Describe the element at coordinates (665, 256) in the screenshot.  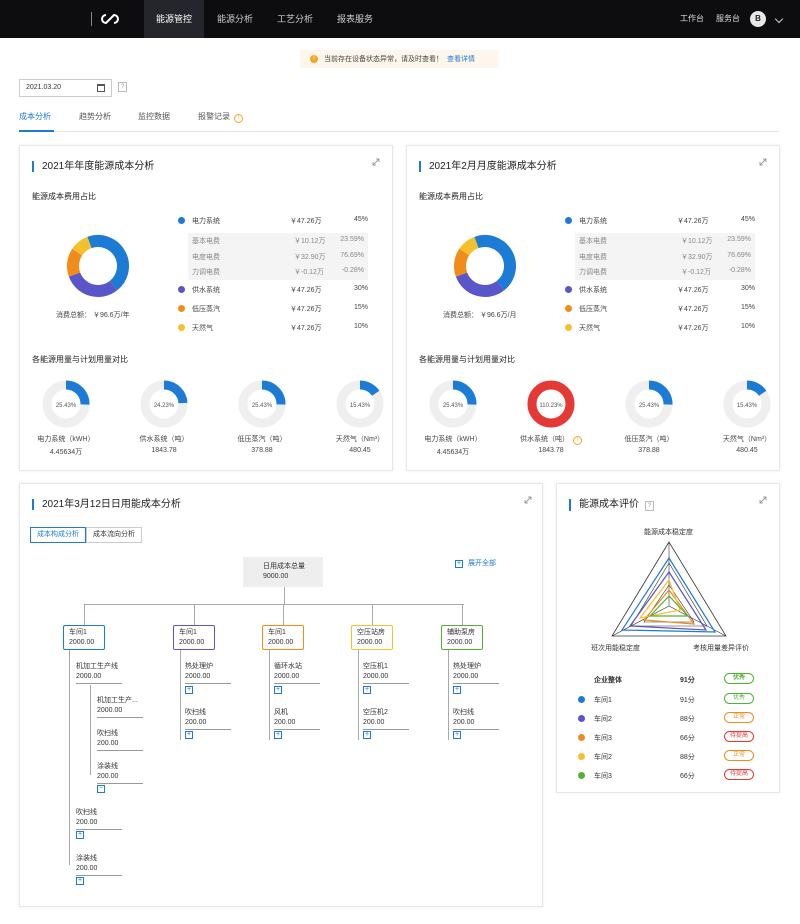
I see `subtable-row: 电度电费 ￥32.90万 76.69%` at that location.